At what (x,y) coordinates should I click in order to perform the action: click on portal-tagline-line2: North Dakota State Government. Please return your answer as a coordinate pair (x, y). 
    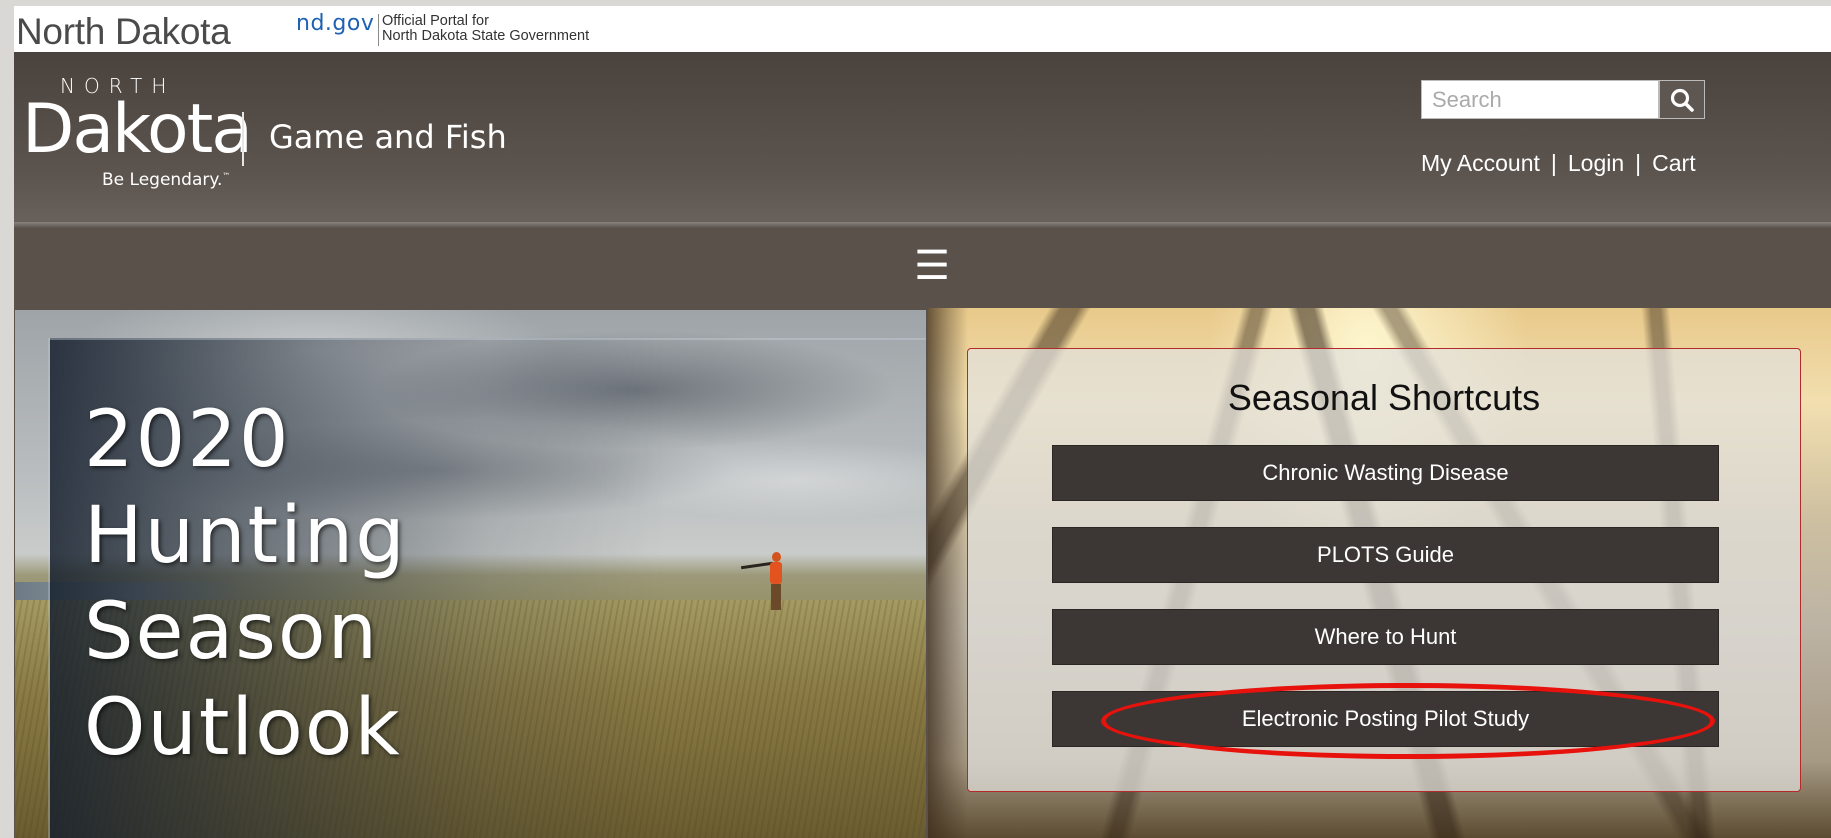
    Looking at the image, I should click on (486, 36).